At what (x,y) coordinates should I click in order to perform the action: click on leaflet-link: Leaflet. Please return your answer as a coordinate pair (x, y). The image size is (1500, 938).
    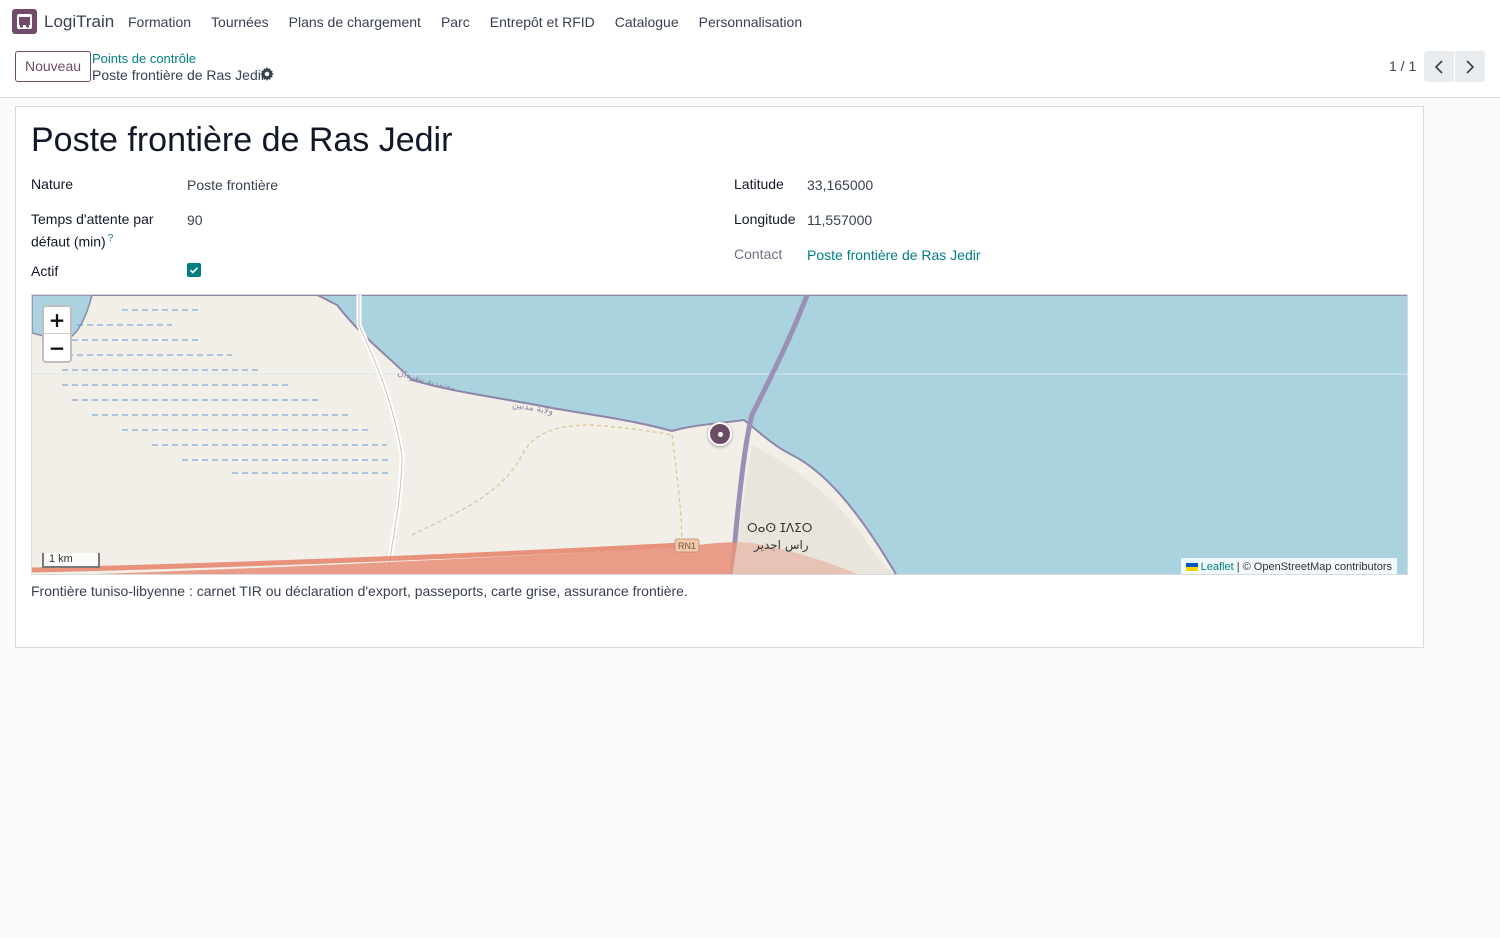
    Looking at the image, I should click on (1217, 567).